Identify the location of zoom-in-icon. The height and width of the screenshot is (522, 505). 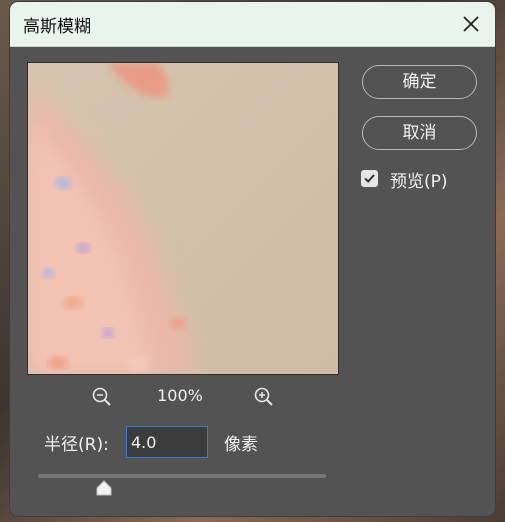
(264, 397).